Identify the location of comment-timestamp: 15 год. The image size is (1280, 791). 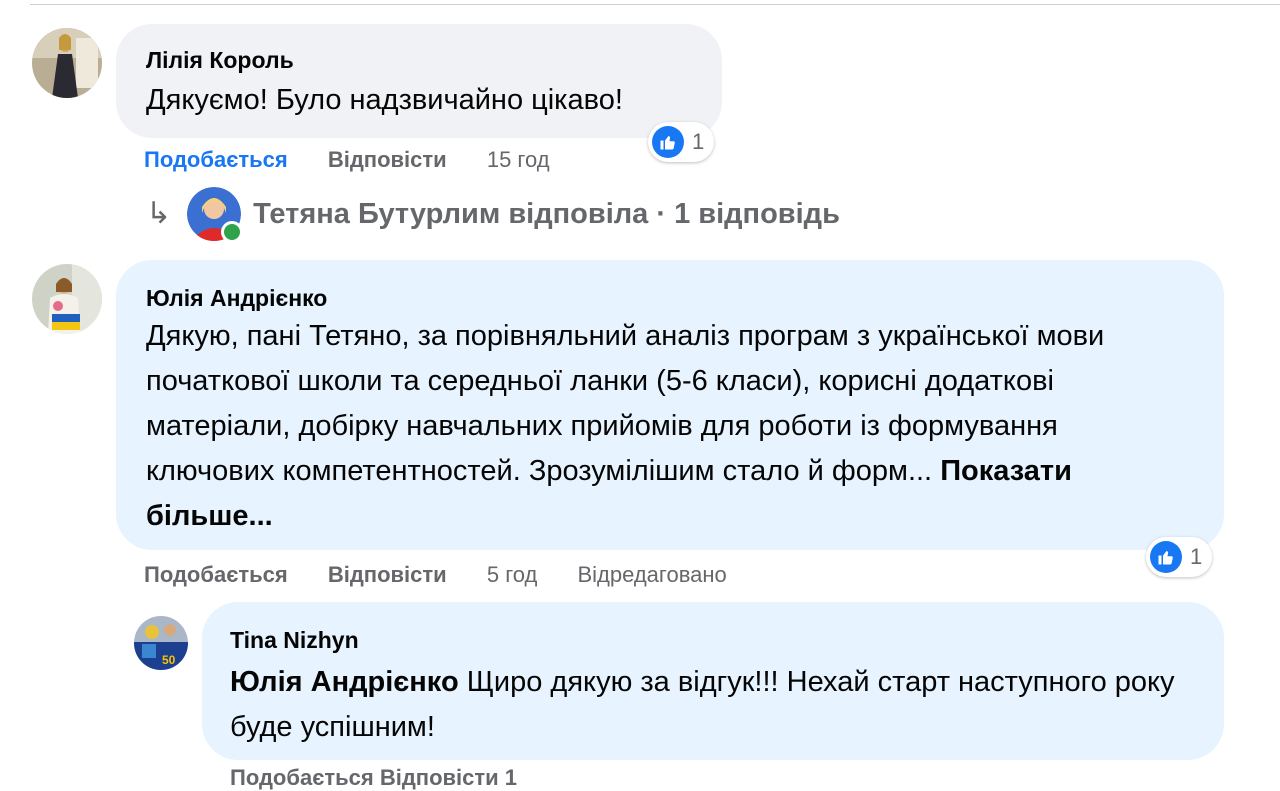
(518, 160).